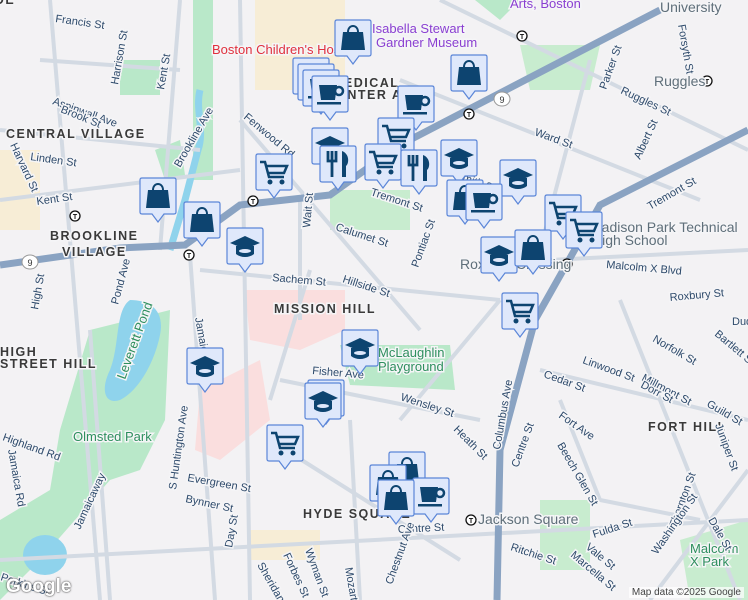 This screenshot has height=600, width=748. What do you see at coordinates (411, 352) in the screenshot?
I see `park-label: McLaughlin` at bounding box center [411, 352].